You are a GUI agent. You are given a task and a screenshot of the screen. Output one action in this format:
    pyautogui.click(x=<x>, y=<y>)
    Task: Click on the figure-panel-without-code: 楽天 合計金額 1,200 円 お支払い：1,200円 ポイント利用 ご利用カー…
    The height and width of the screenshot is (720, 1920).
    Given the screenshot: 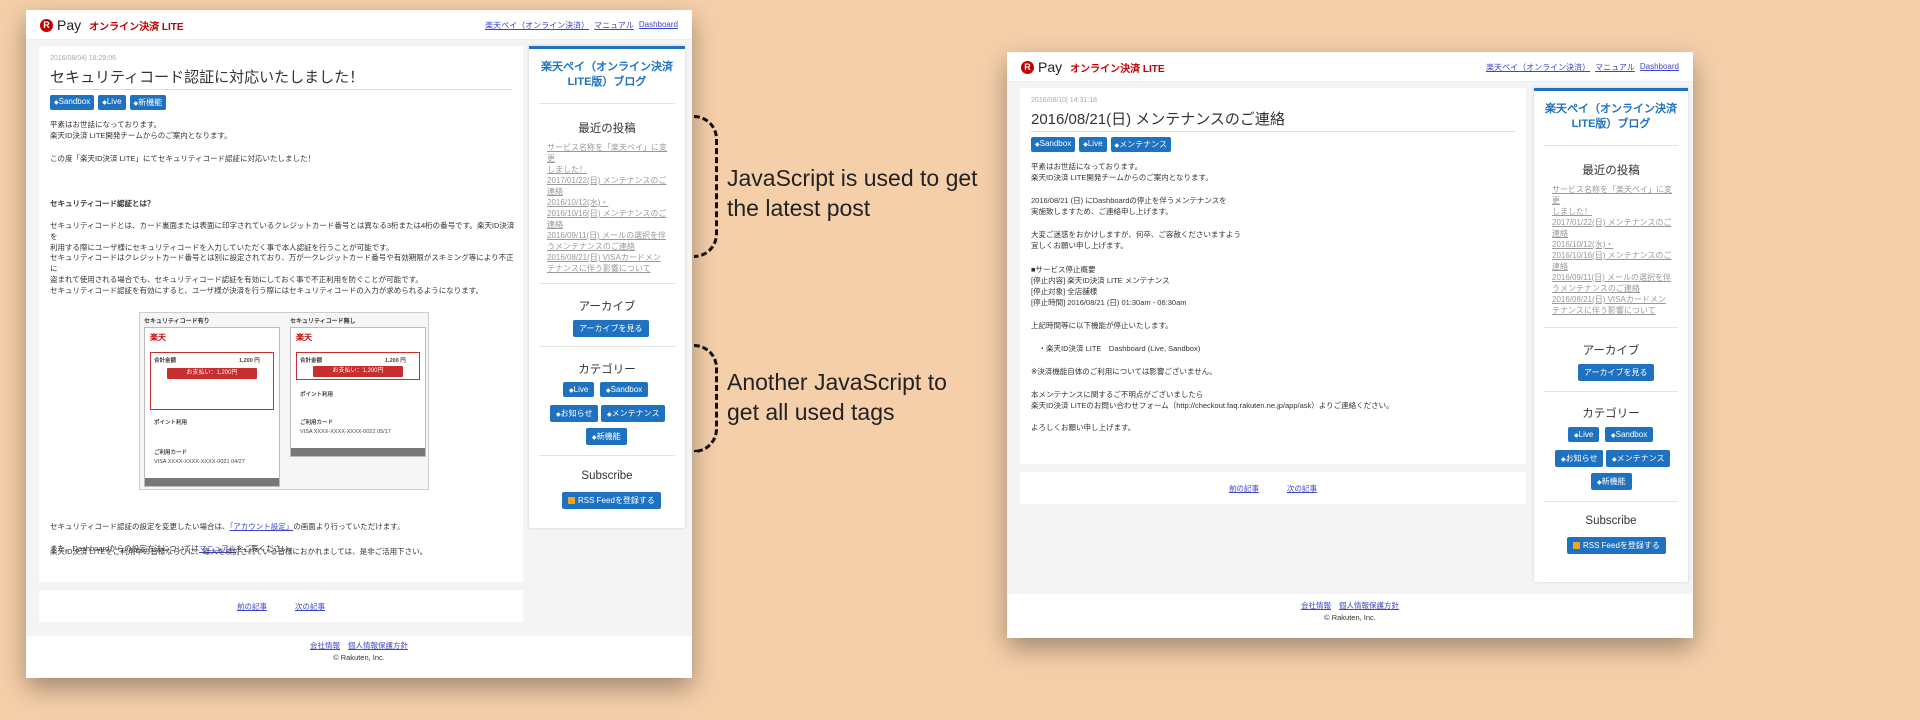 What is the action you would take?
    pyautogui.click(x=358, y=392)
    